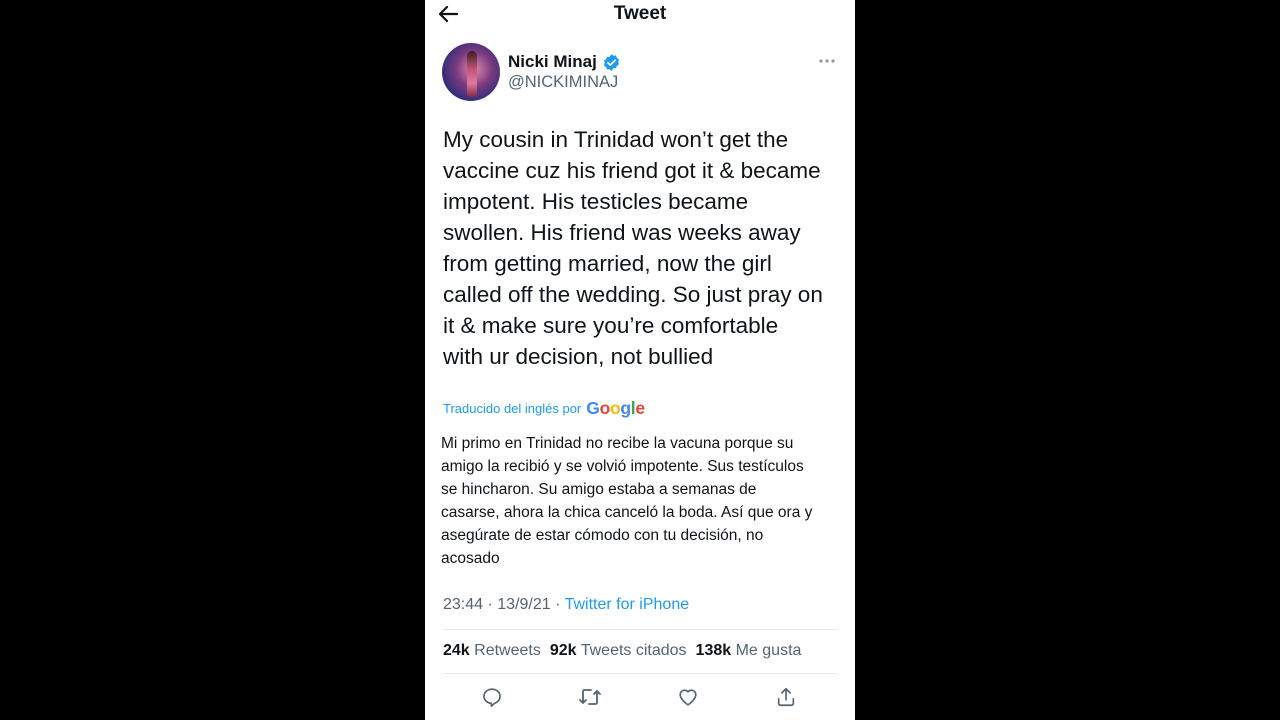  Describe the element at coordinates (512, 408) in the screenshot. I see `translation-label: Traducido del inglés por` at that location.